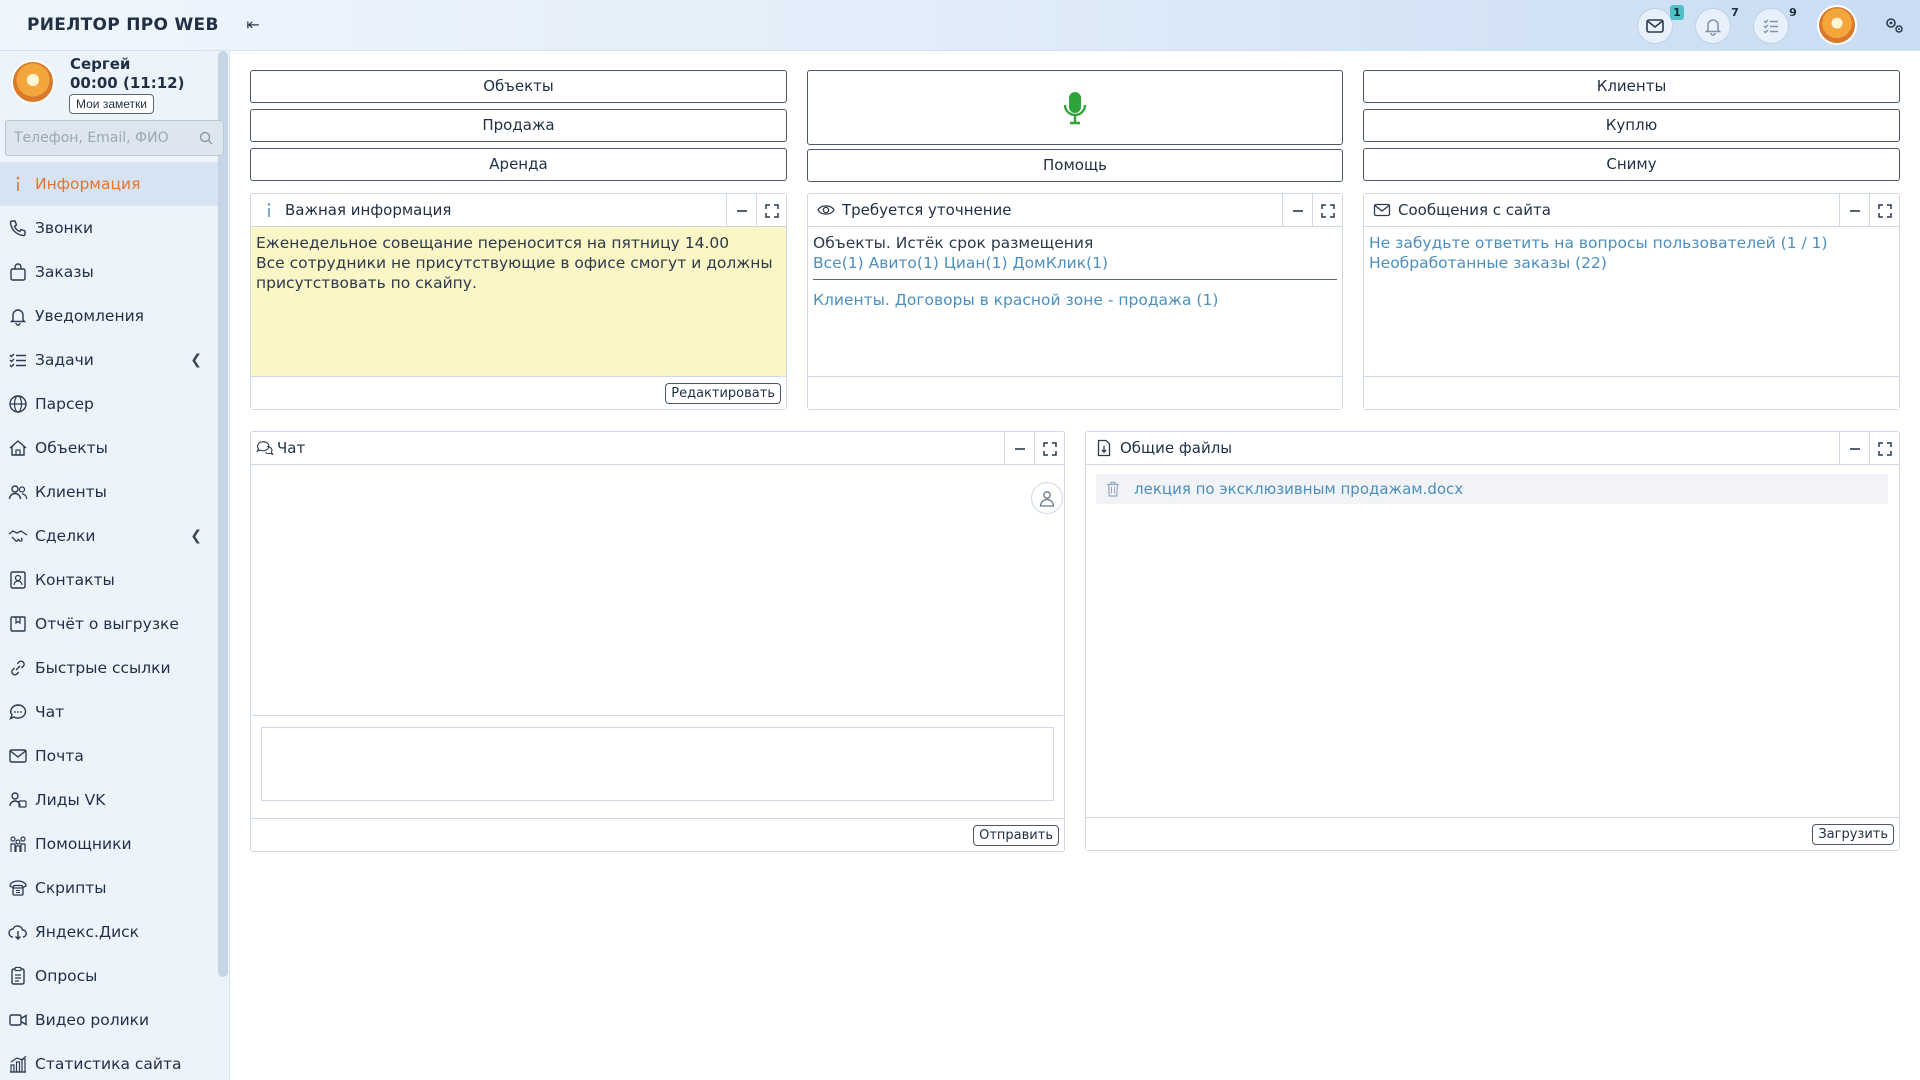 This screenshot has width=1920, height=1080. What do you see at coordinates (109, 492) in the screenshot?
I see `sidebar-item-clients: Клиенты` at bounding box center [109, 492].